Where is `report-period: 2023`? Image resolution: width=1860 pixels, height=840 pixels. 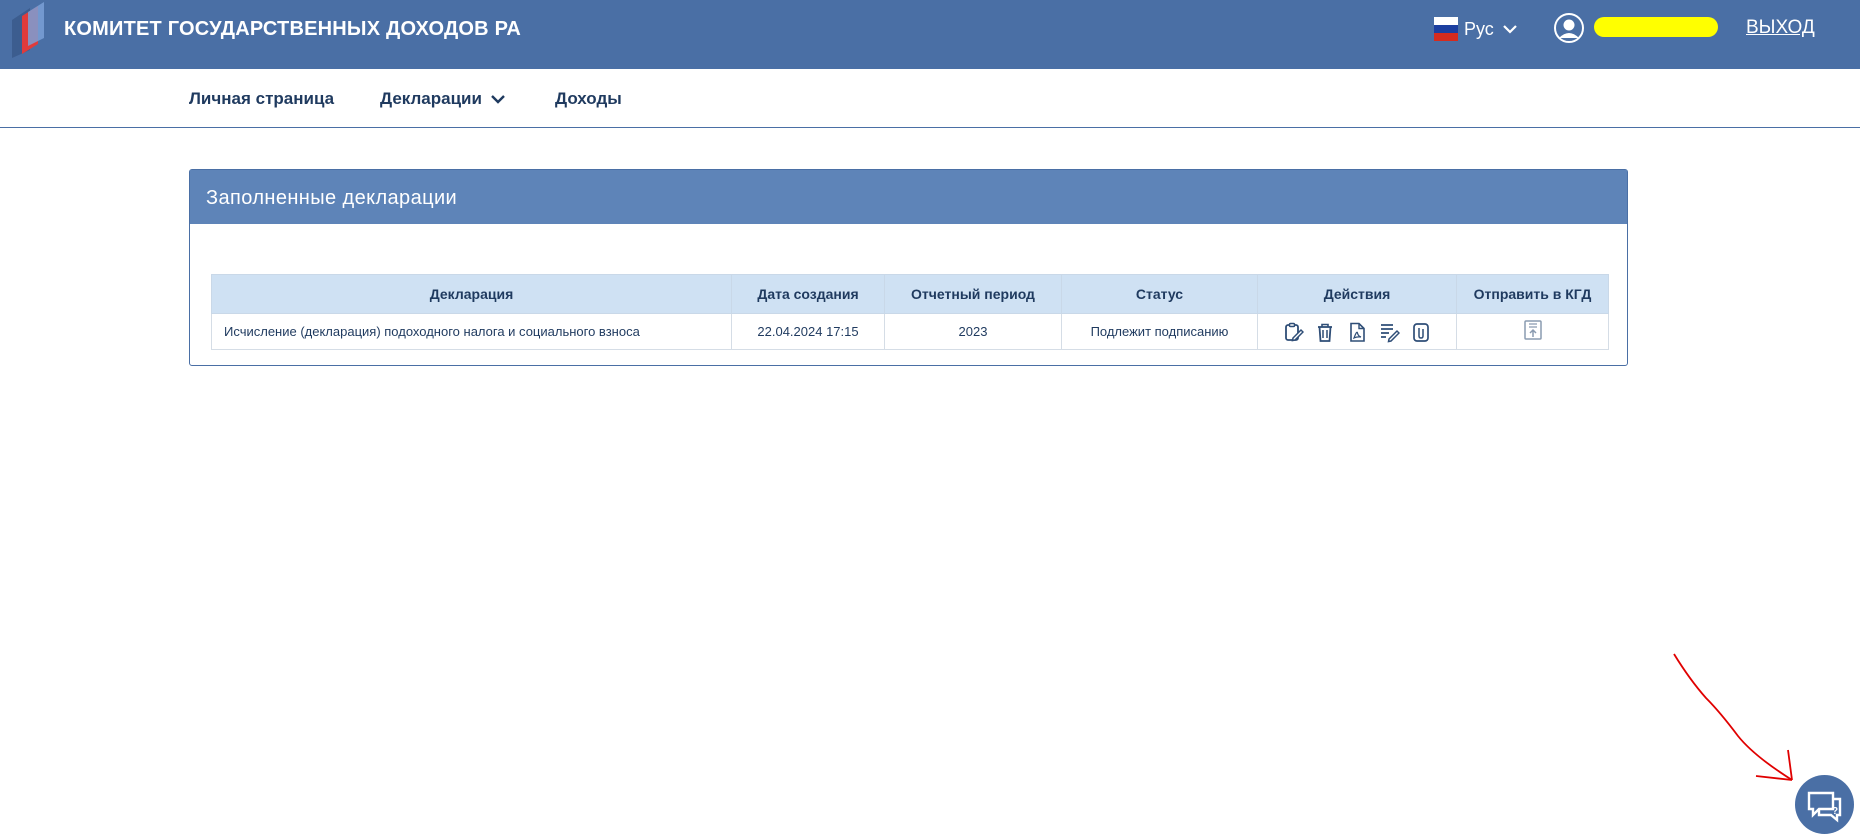 report-period: 2023 is located at coordinates (973, 331).